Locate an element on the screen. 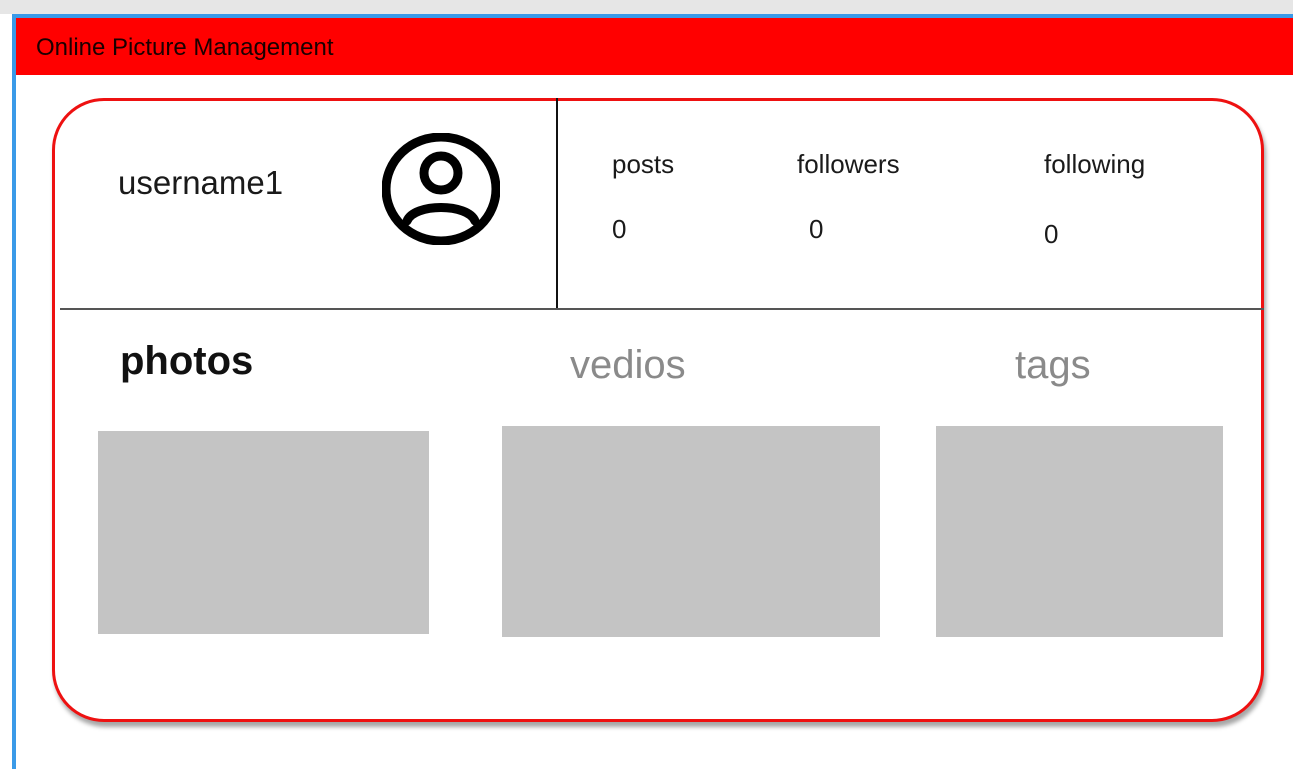 The image size is (1293, 769). stat-value-followers: 0 is located at coordinates (816, 229).